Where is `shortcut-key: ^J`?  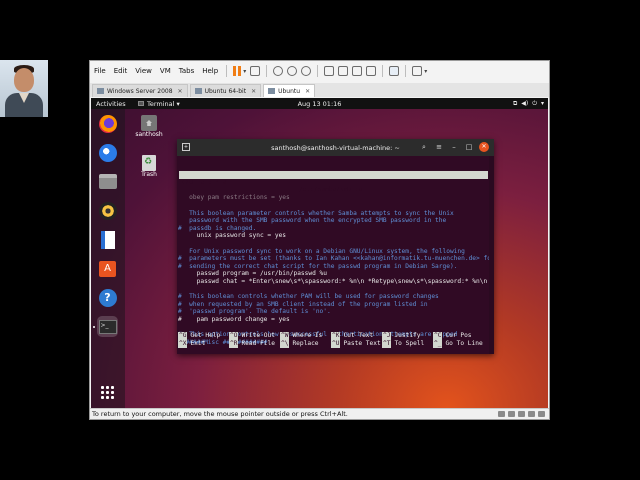
shortcut-key: ^J is located at coordinates (387, 336).